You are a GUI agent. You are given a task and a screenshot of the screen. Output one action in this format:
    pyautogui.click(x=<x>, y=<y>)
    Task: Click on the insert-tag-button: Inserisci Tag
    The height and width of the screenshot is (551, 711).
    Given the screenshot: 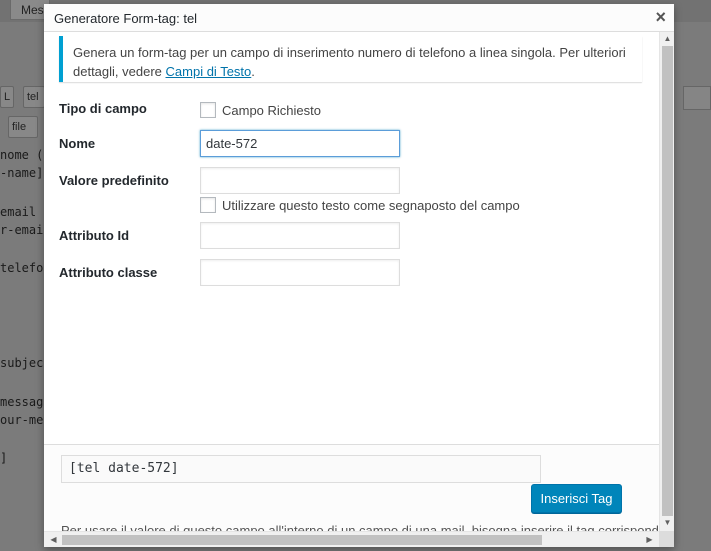 What is the action you would take?
    pyautogui.click(x=576, y=498)
    